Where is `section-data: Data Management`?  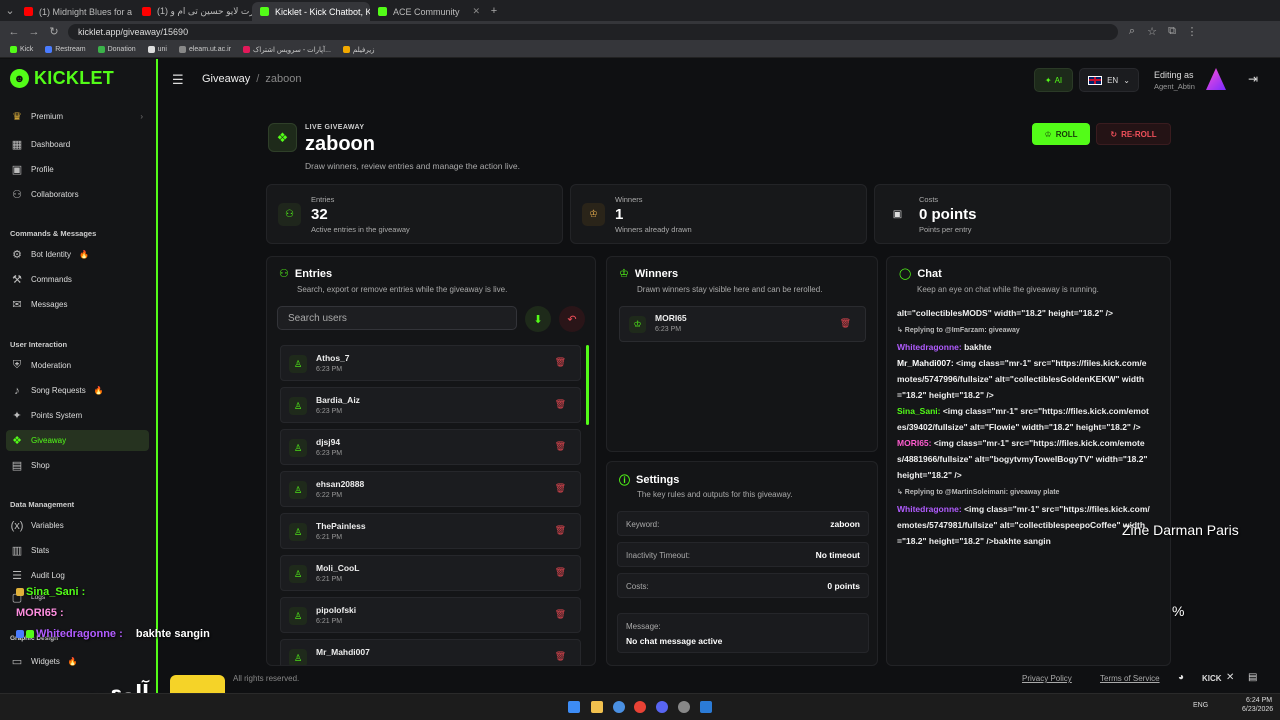
section-data: Data Management is located at coordinates (42, 504).